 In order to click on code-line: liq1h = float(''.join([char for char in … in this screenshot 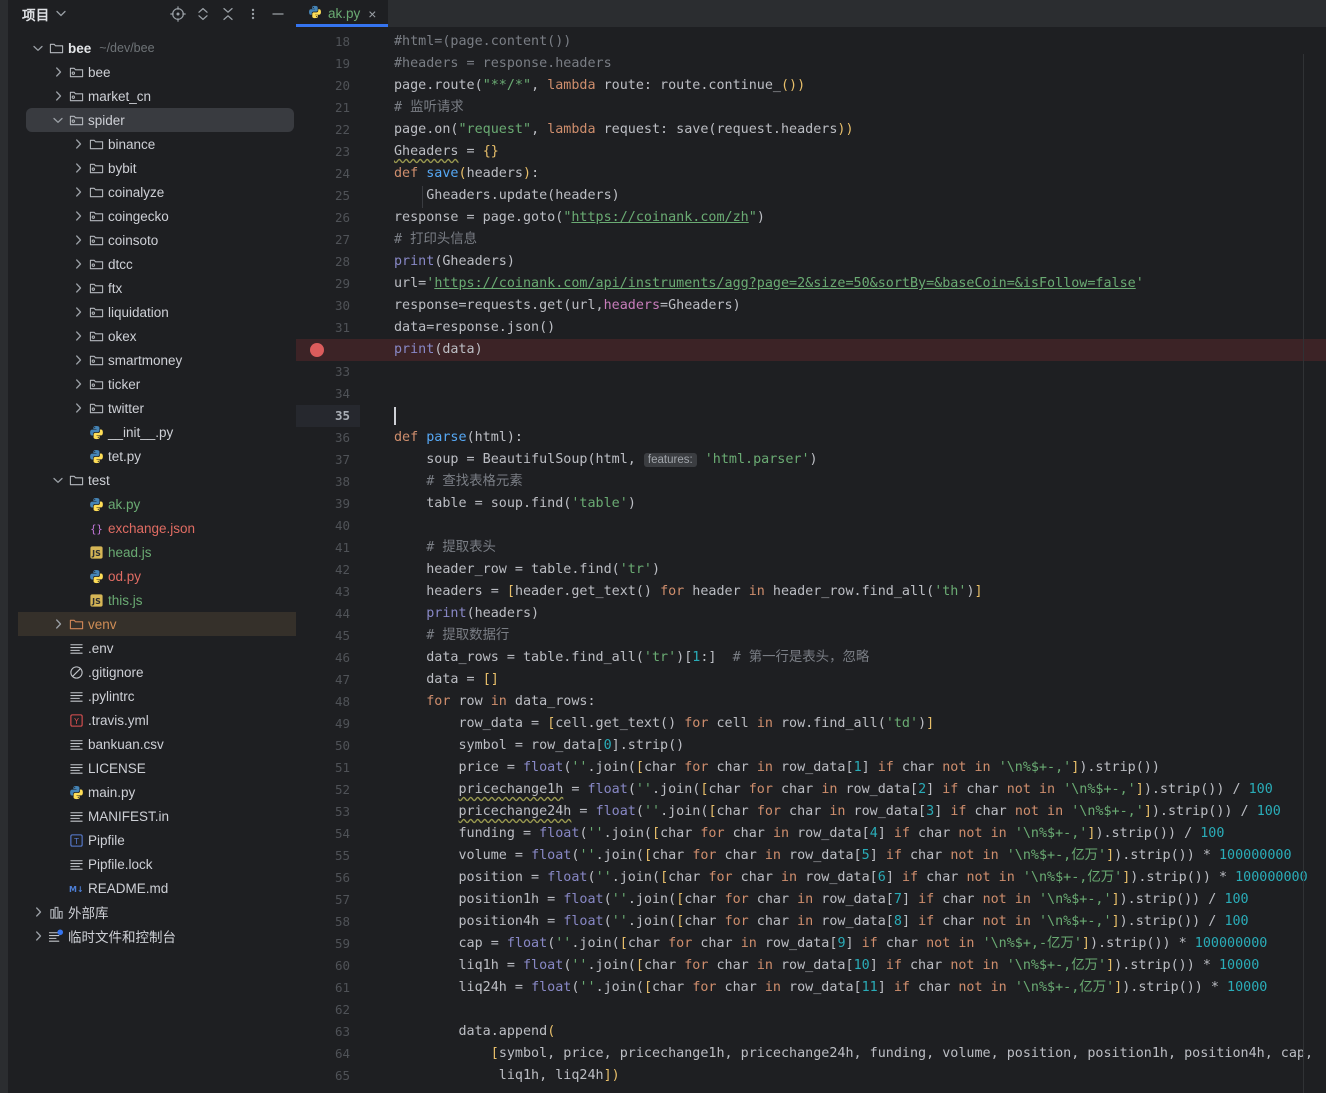, I will do `click(843, 966)`.